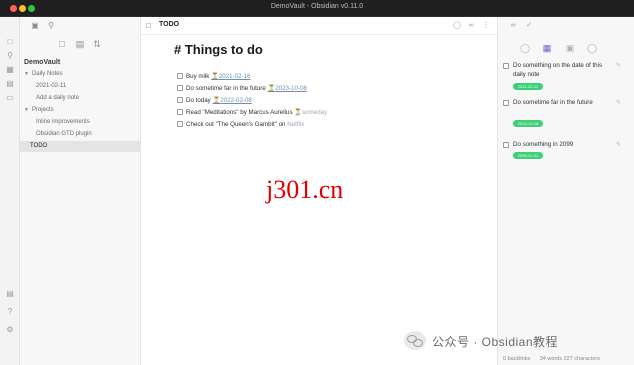  I want to click on reminder-date-pill: 2099-01-01, so click(528, 155).